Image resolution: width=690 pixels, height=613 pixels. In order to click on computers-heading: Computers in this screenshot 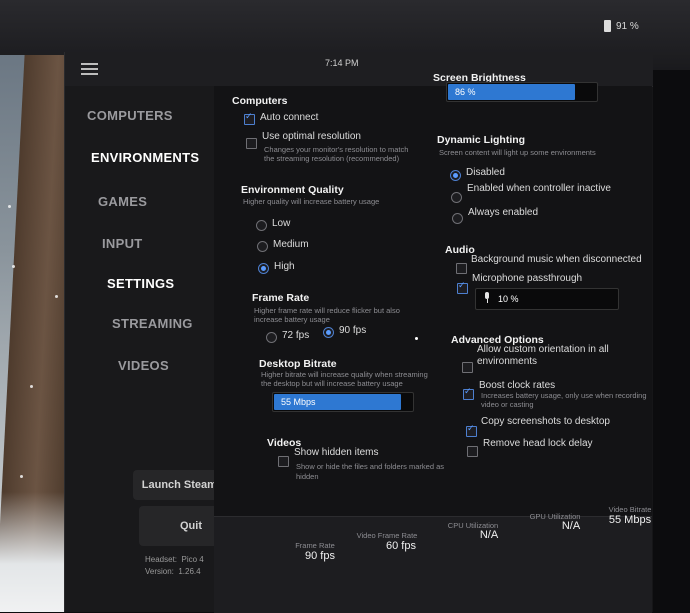, I will do `click(260, 101)`.